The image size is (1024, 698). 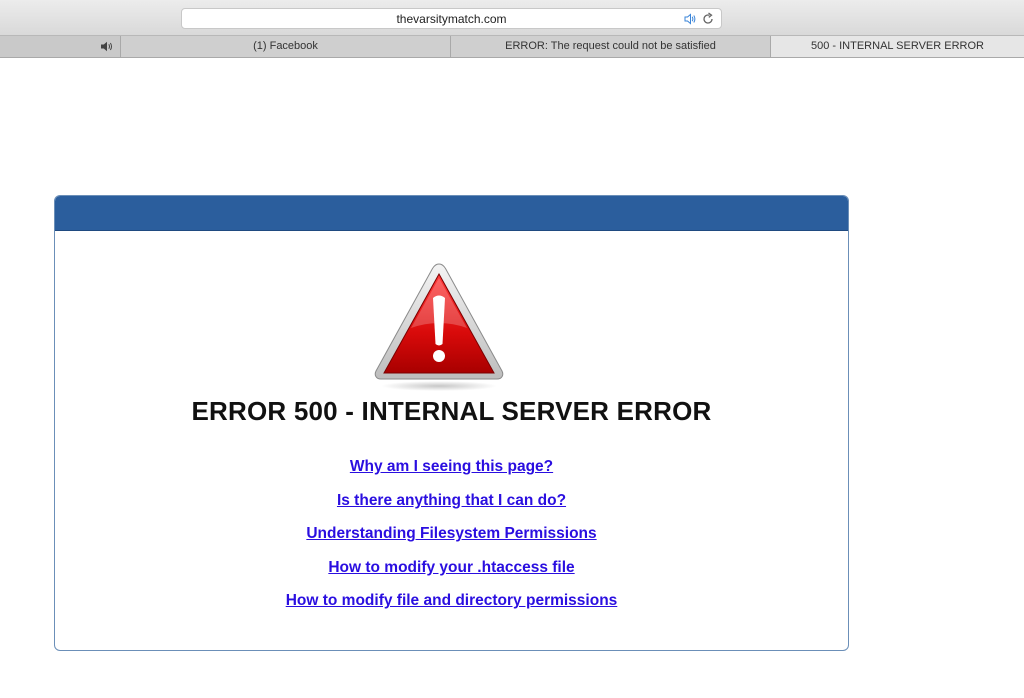 I want to click on link-modify-htaccess: How to modify your .htaccess file, so click(x=451, y=574).